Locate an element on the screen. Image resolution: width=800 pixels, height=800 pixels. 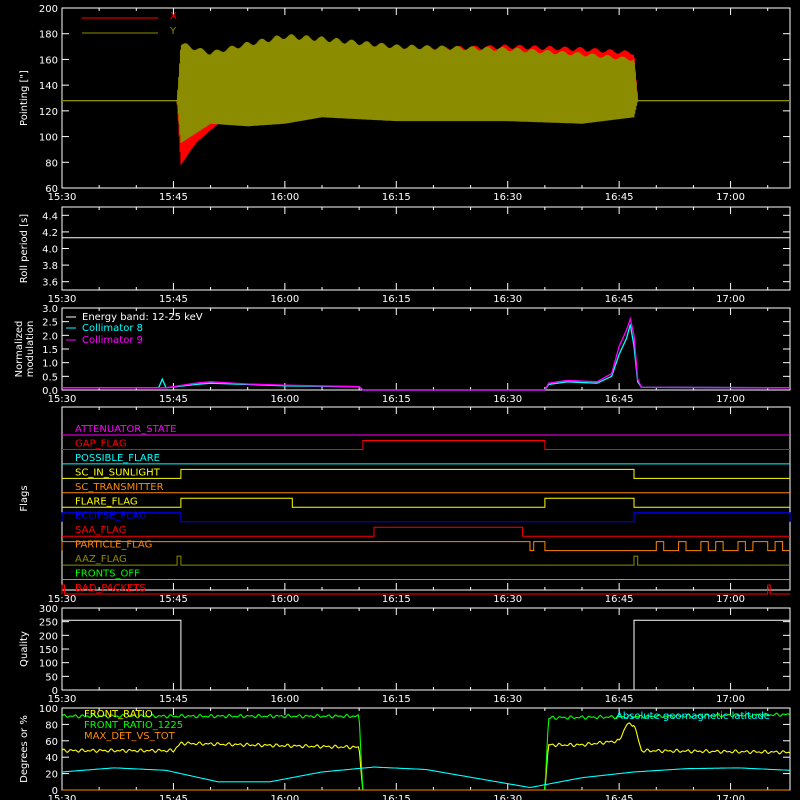
series-absolute-geomagnetic-latitude-line is located at coordinates (425, 777).